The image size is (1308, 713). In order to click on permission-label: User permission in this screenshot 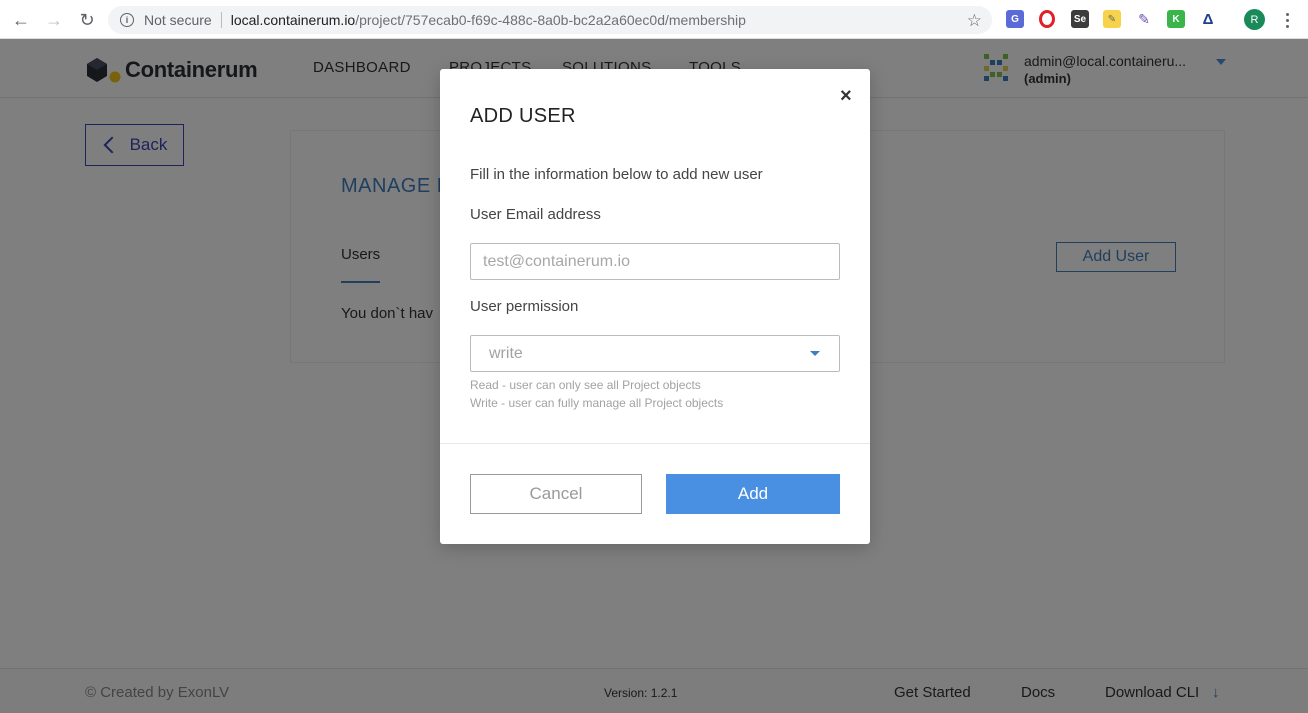, I will do `click(524, 306)`.